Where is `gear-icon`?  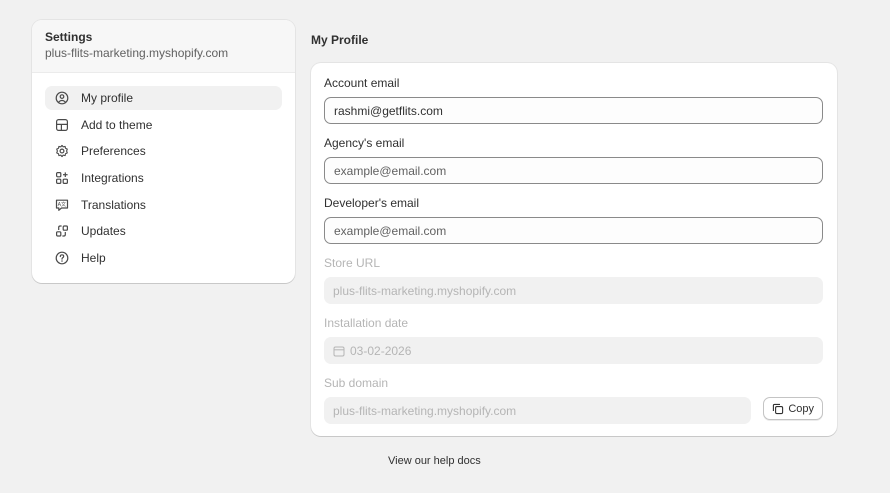
gear-icon is located at coordinates (62, 151).